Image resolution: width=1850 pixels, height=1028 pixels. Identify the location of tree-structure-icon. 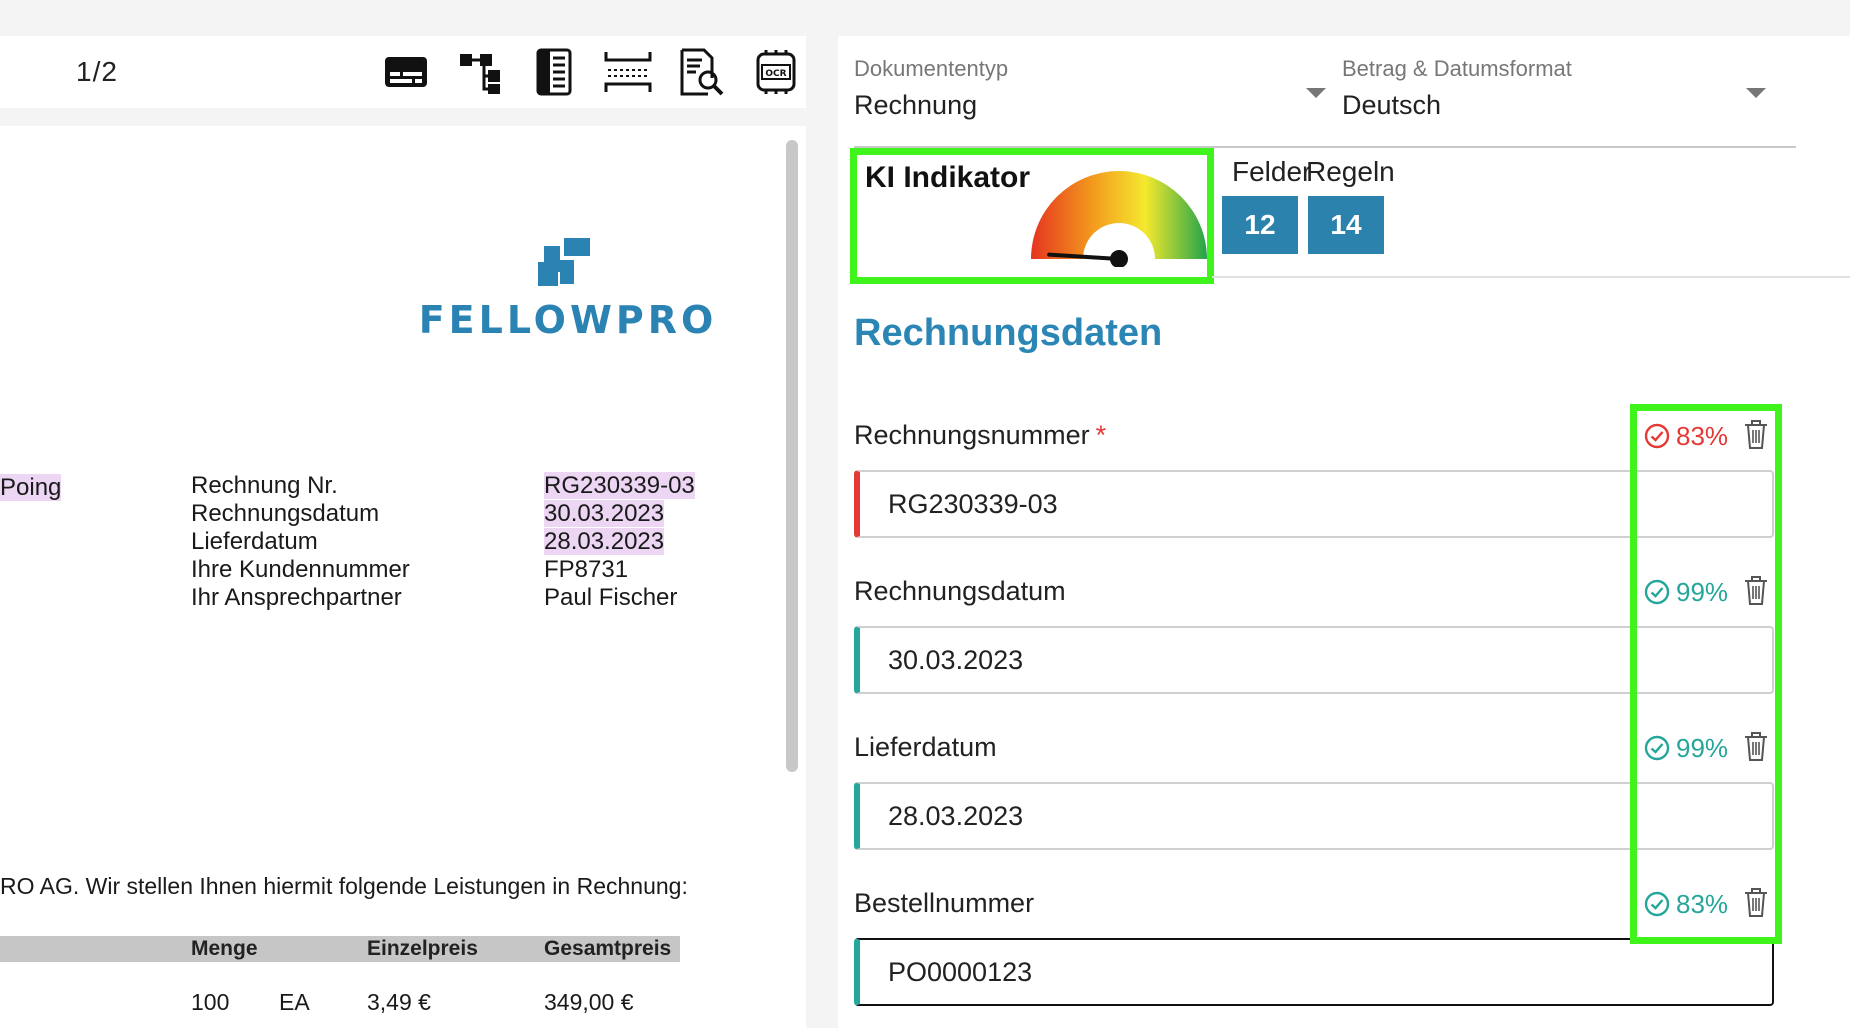
(482, 72).